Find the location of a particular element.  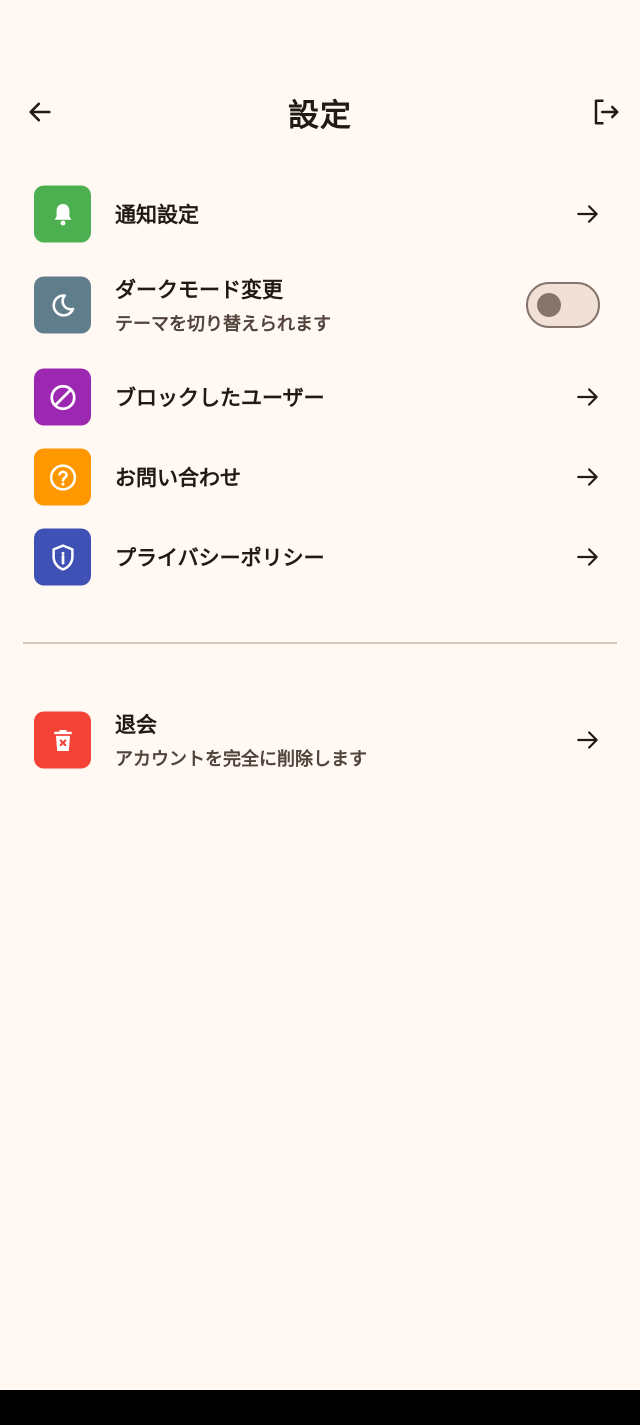

notifications-icon-badge is located at coordinates (62, 214).